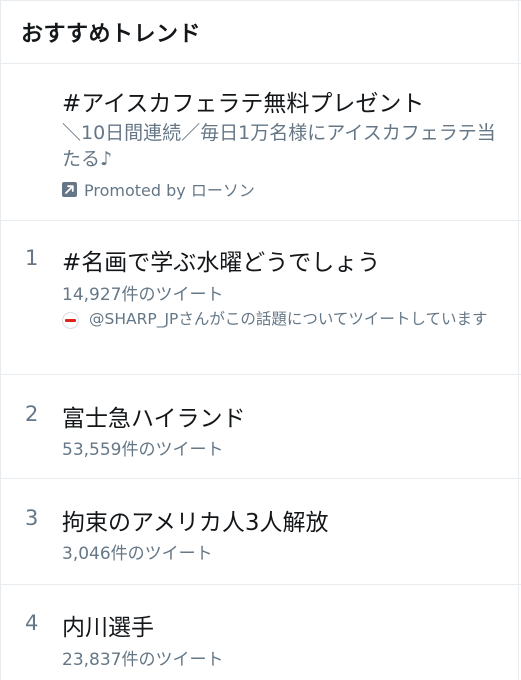 The height and width of the screenshot is (680, 521). What do you see at coordinates (143, 660) in the screenshot?
I see `trend-tweet-count: 23,837件のツイート` at bounding box center [143, 660].